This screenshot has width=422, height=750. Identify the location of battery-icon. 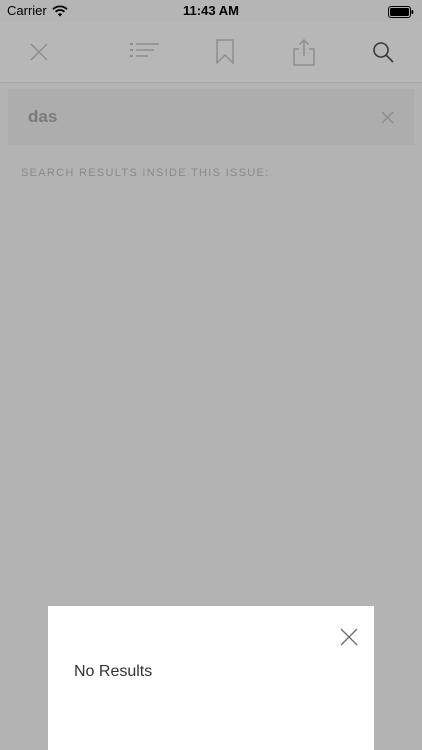
(401, 14).